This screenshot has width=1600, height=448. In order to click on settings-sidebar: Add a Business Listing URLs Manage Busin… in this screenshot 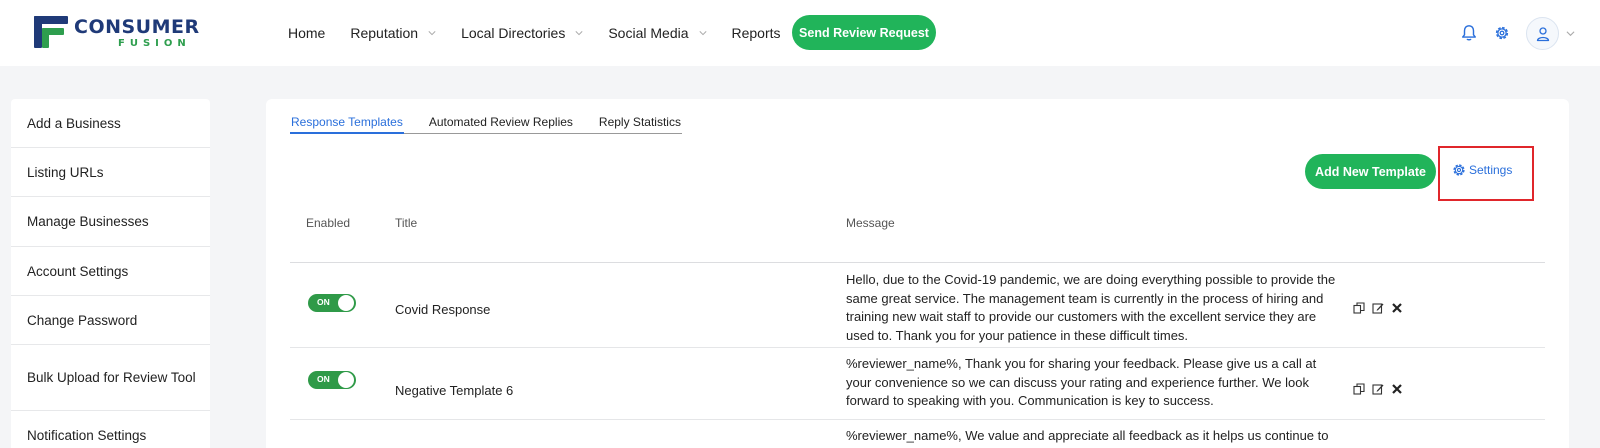, I will do `click(110, 273)`.